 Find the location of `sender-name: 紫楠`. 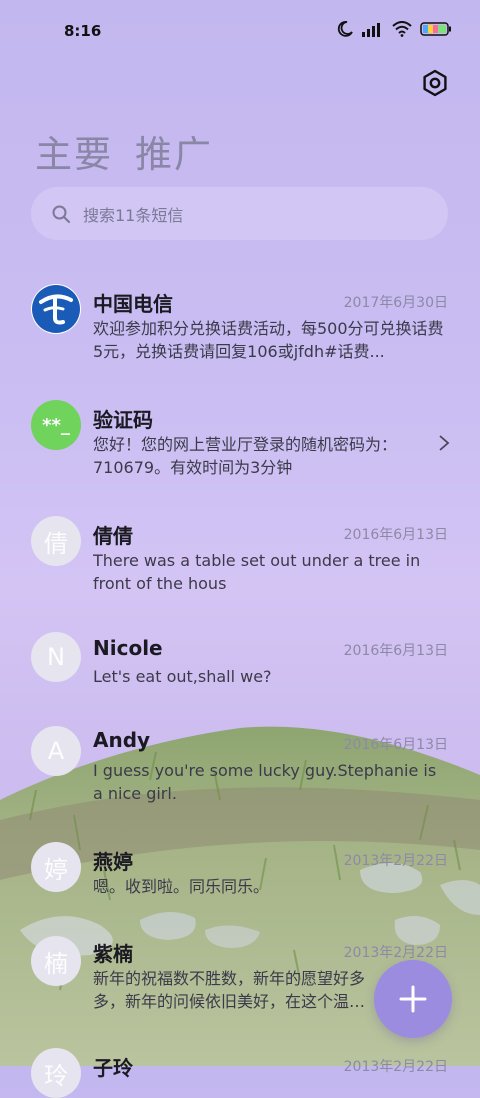

sender-name: 紫楠 is located at coordinates (113, 954).